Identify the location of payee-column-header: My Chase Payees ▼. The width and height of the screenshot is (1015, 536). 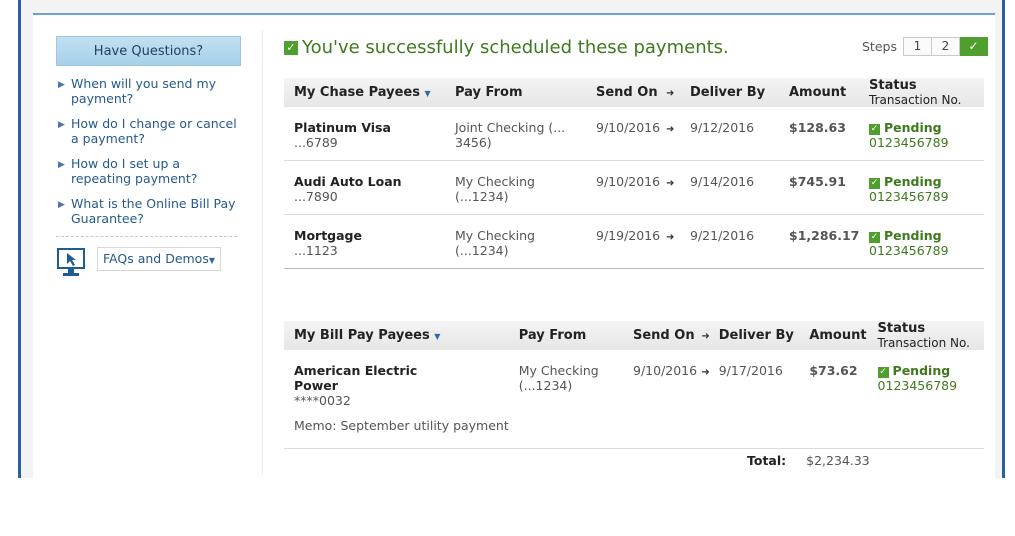
(364, 92).